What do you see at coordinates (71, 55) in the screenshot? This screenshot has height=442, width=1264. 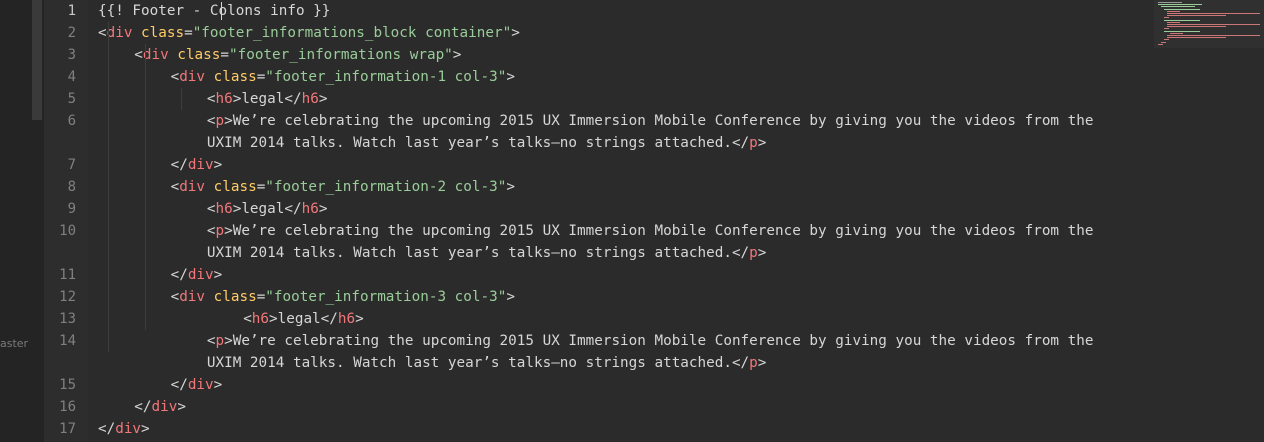 I see `line-number: 3` at bounding box center [71, 55].